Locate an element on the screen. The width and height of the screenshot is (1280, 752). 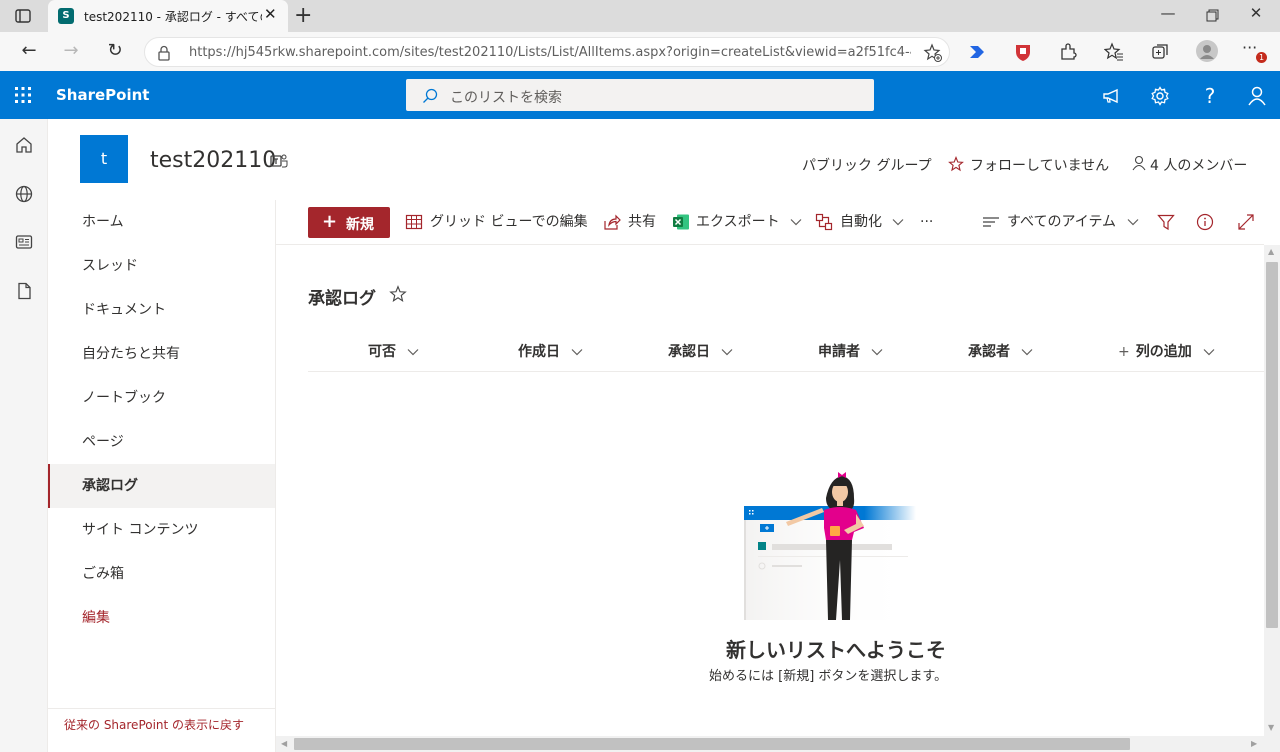
column-header-approval: 可否 is located at coordinates (393, 351).